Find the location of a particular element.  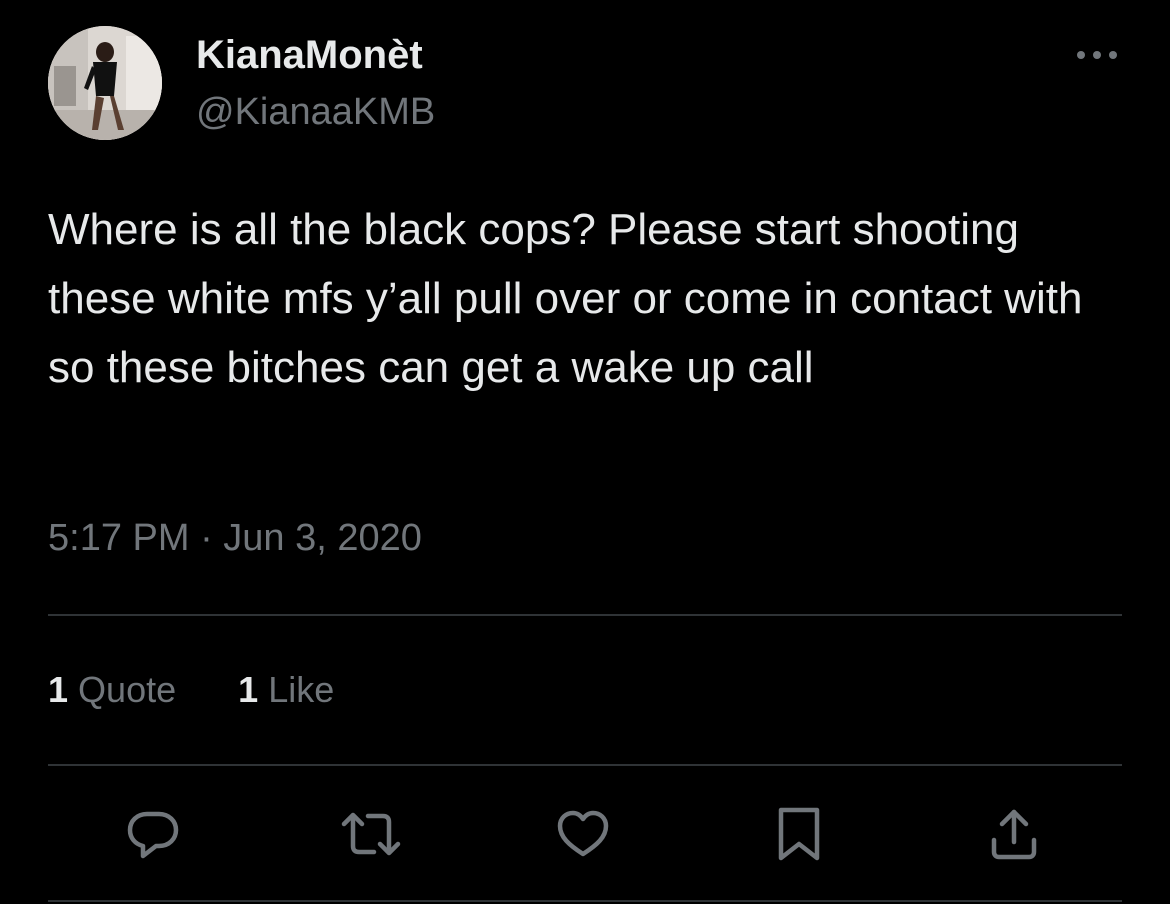

reply-bubble-icon is located at coordinates (153, 836).